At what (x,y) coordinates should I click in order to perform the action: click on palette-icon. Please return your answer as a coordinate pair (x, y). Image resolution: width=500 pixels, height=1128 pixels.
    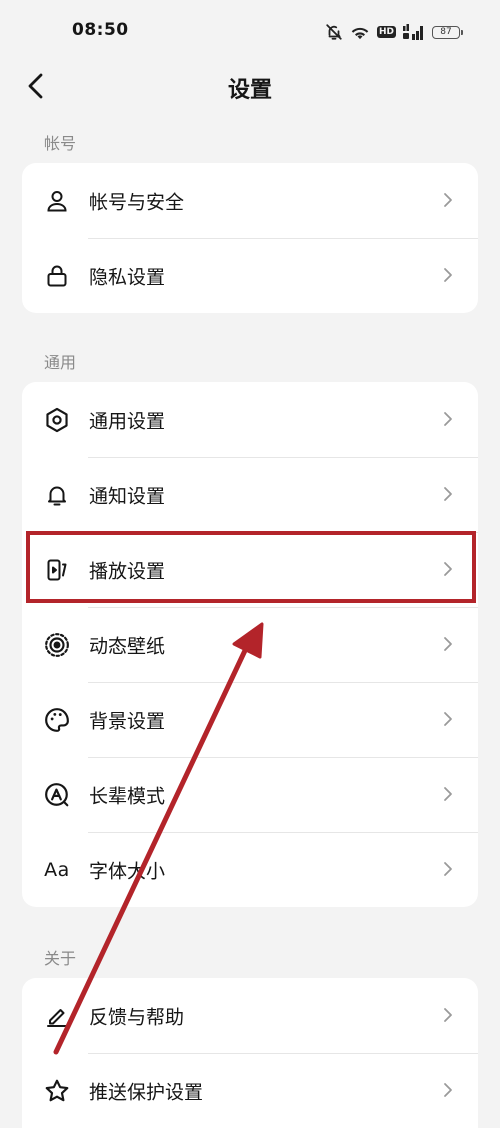
    Looking at the image, I should click on (57, 720).